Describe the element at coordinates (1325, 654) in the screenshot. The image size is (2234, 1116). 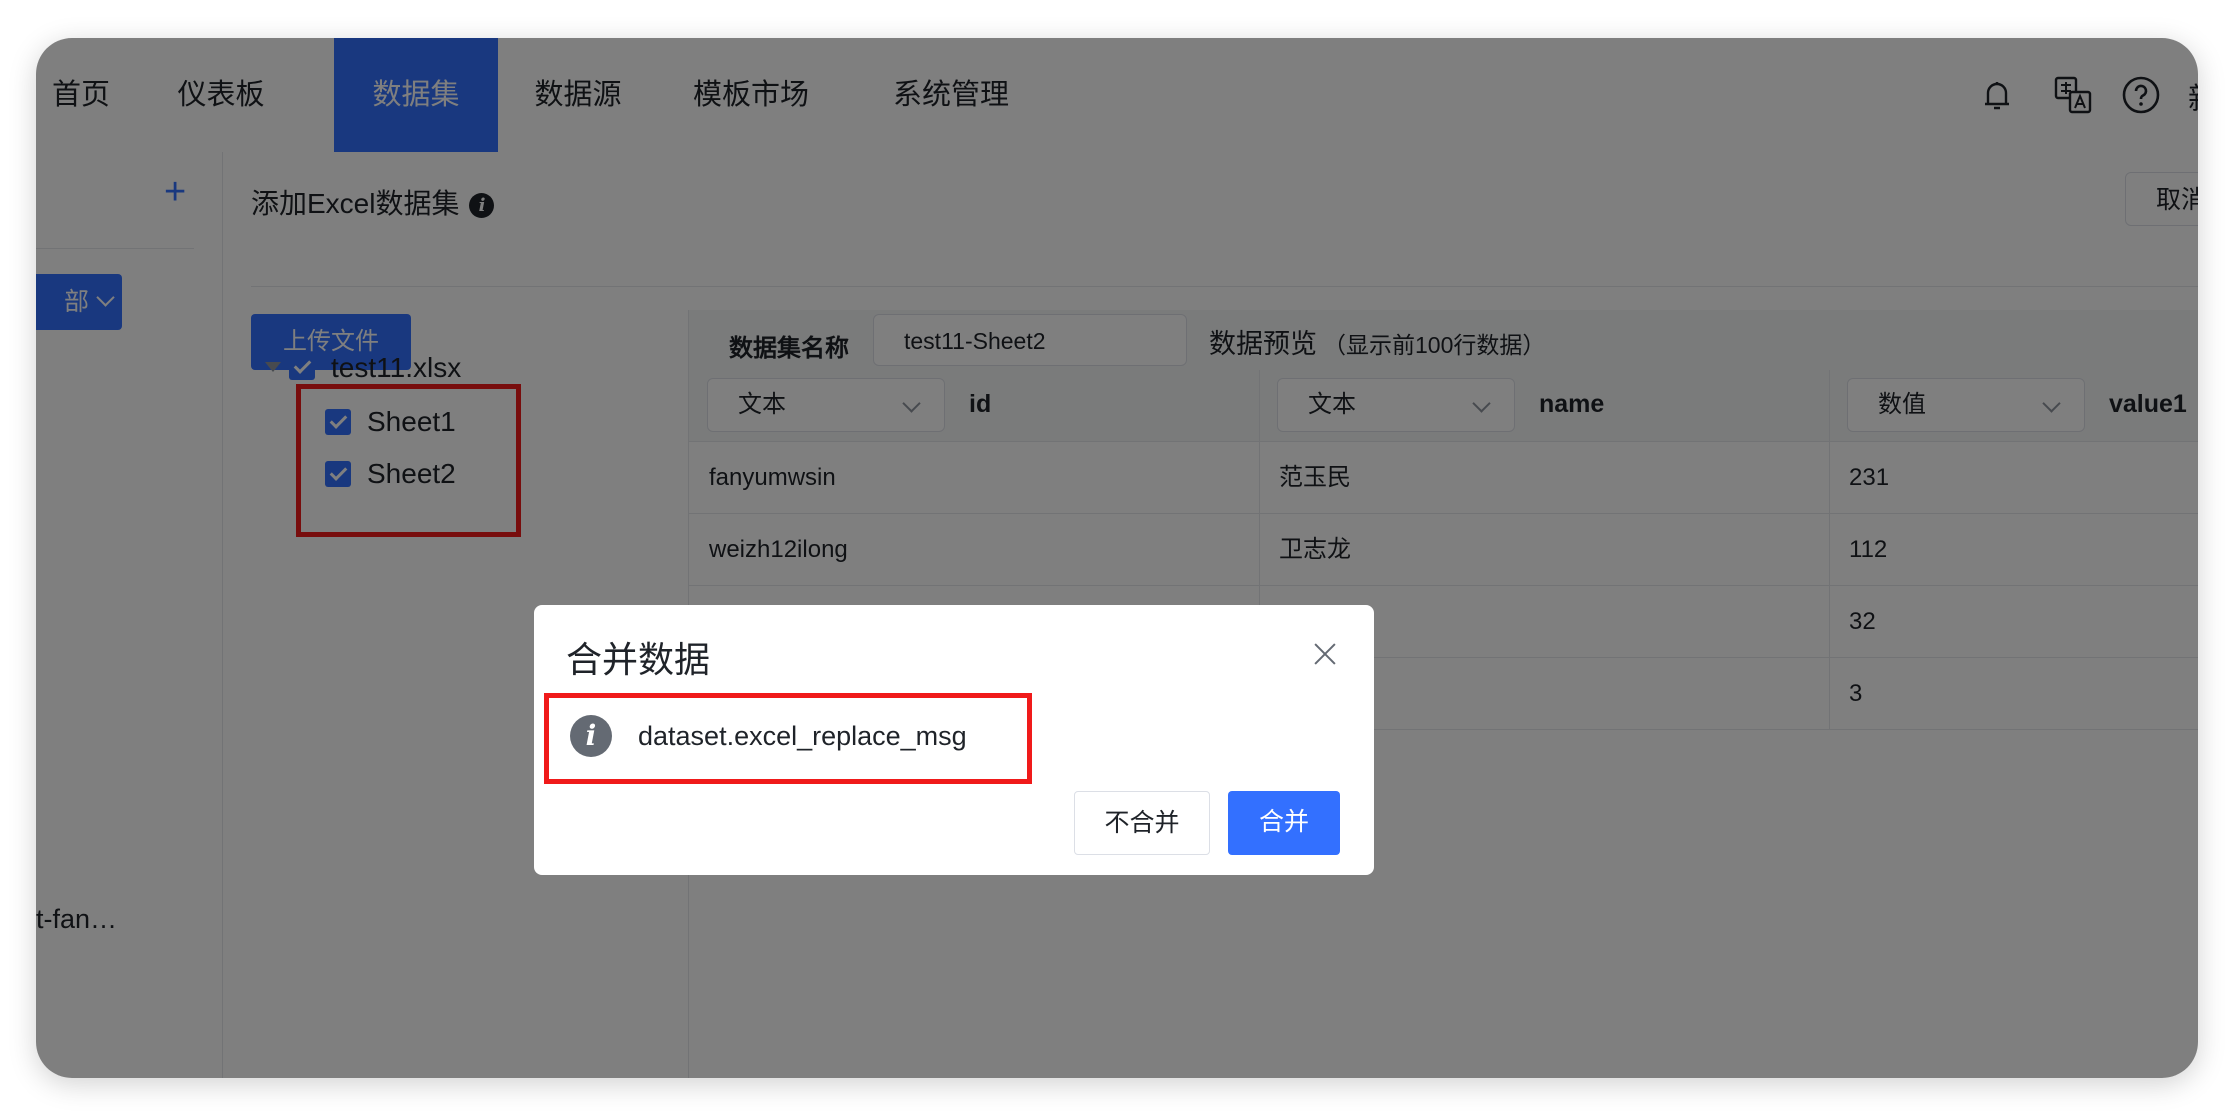
I see `close-icon` at that location.